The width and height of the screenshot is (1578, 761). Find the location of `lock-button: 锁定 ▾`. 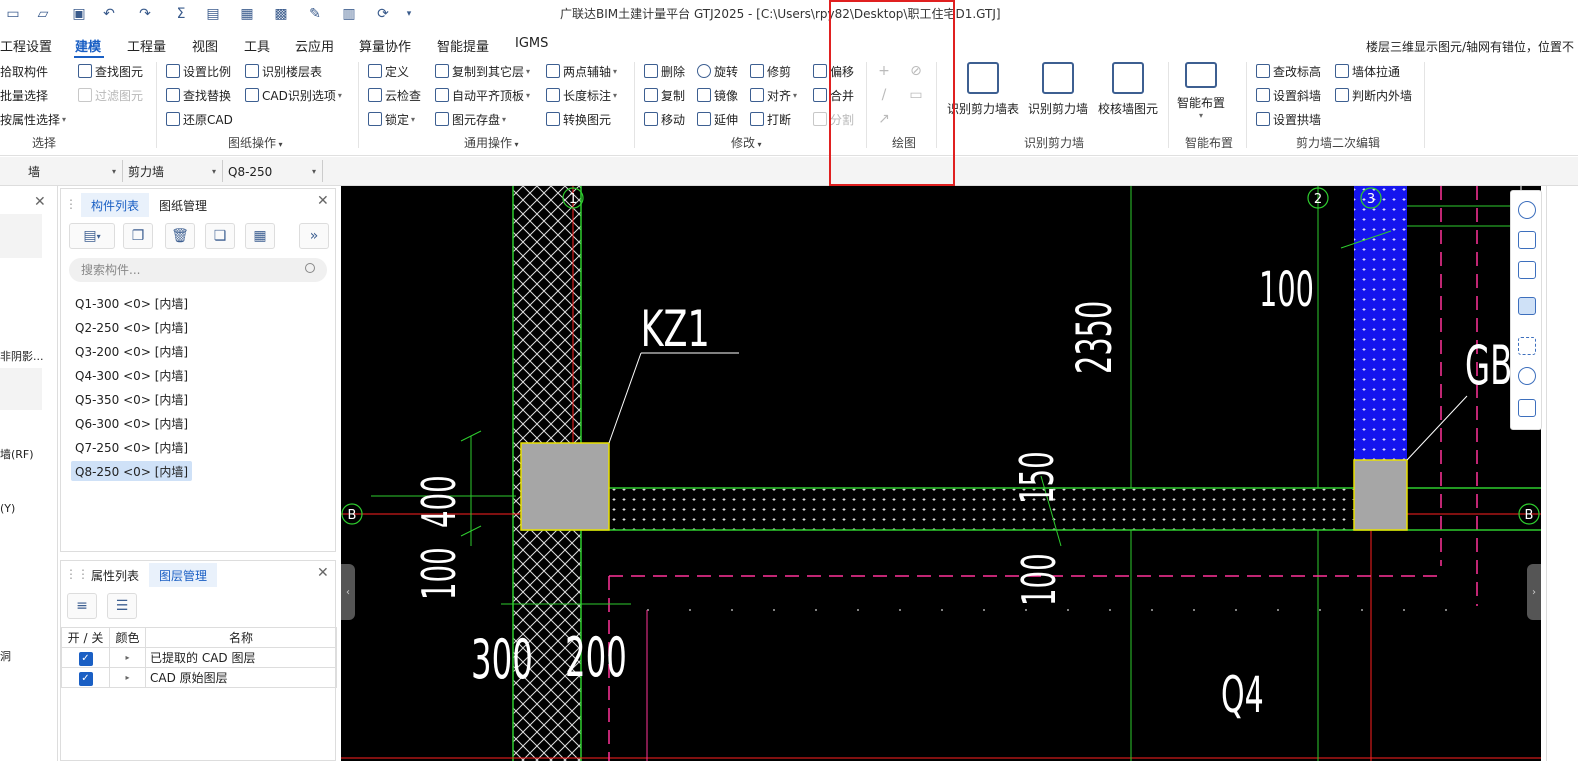

lock-button: 锁定 ▾ is located at coordinates (391, 119).